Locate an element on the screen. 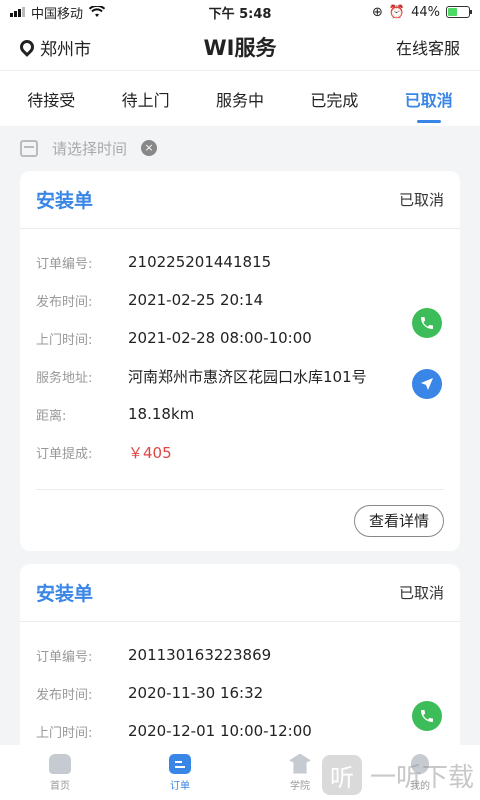  view-details-button: 查看详情 is located at coordinates (398, 520).